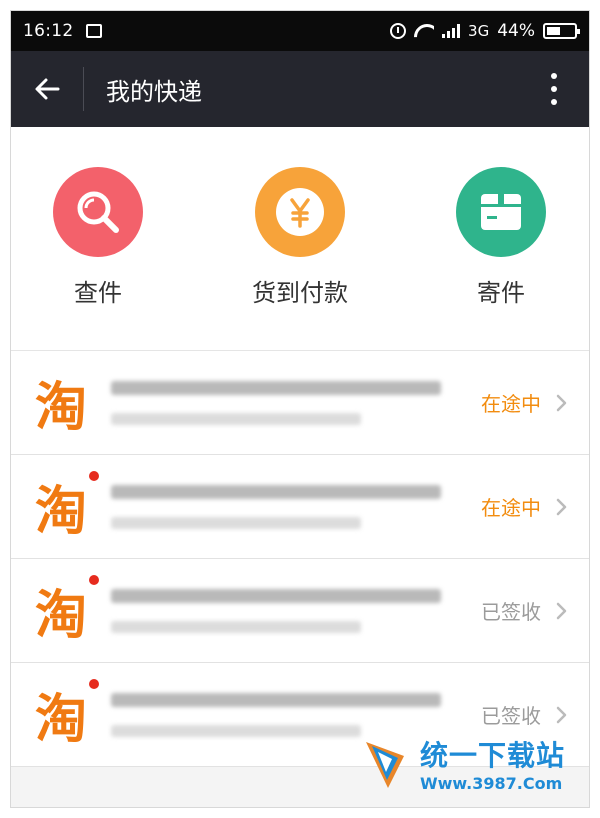 The height and width of the screenshot is (818, 600). Describe the element at coordinates (492, 755) in the screenshot. I see `watermark-name: 统一下载站` at that location.